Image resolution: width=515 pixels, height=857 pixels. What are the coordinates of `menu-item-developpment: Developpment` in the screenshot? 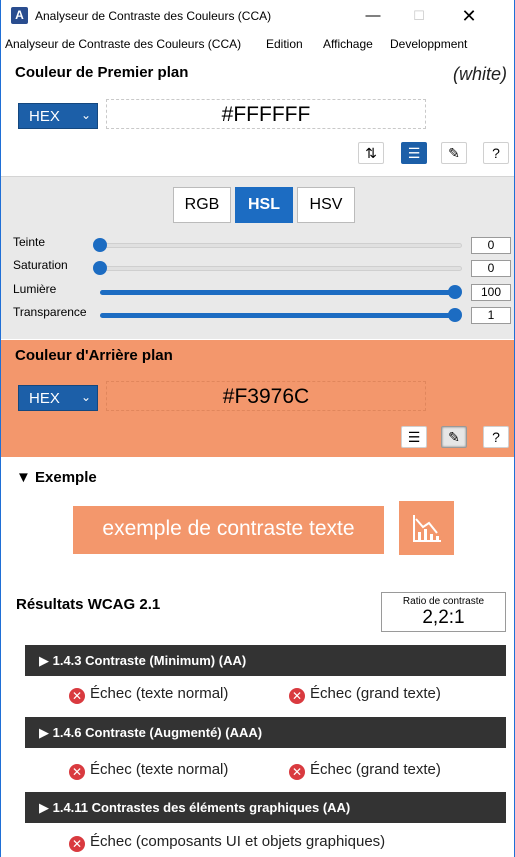 It's located at (428, 44).